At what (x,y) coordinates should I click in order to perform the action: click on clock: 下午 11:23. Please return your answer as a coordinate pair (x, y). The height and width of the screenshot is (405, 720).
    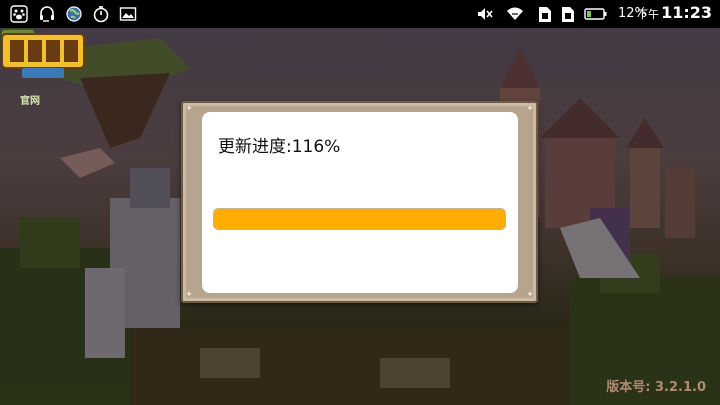
    Looking at the image, I should click on (674, 12).